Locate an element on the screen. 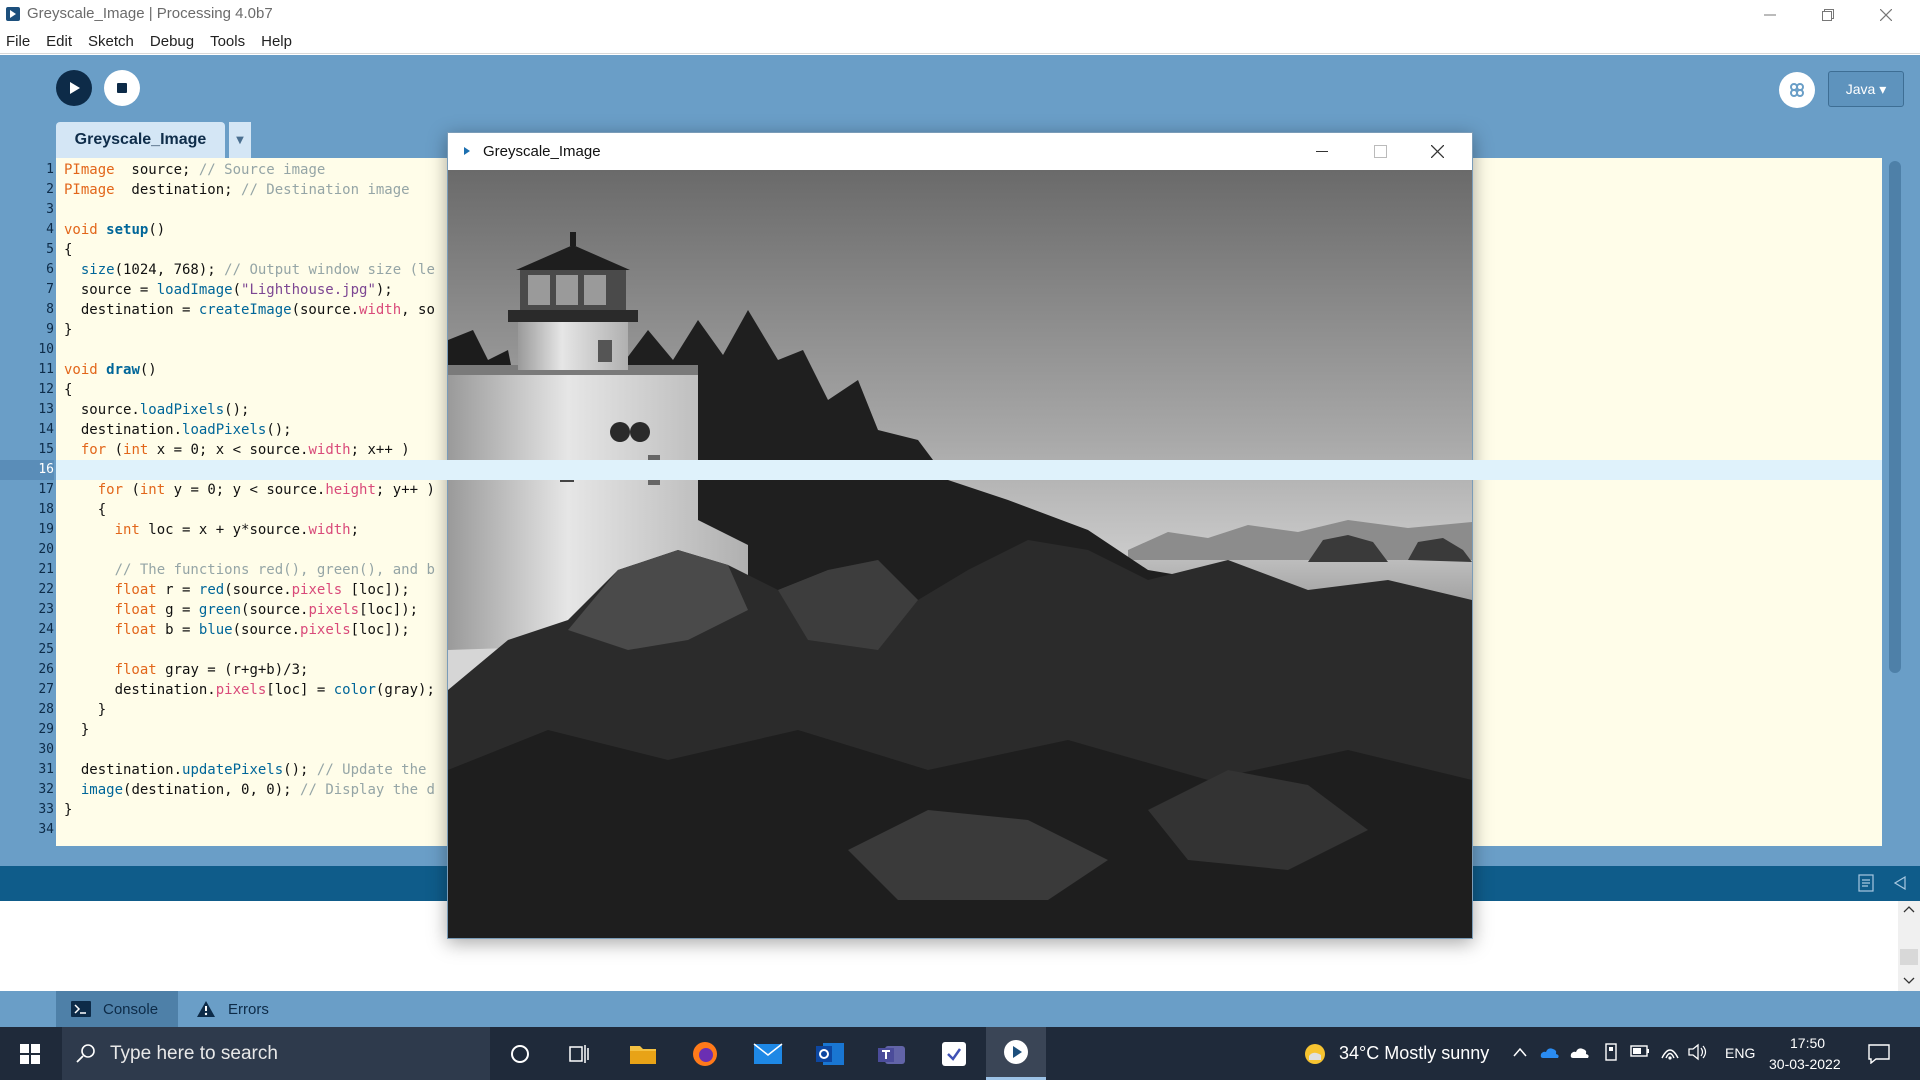  line-number: 14 is located at coordinates (46, 429).